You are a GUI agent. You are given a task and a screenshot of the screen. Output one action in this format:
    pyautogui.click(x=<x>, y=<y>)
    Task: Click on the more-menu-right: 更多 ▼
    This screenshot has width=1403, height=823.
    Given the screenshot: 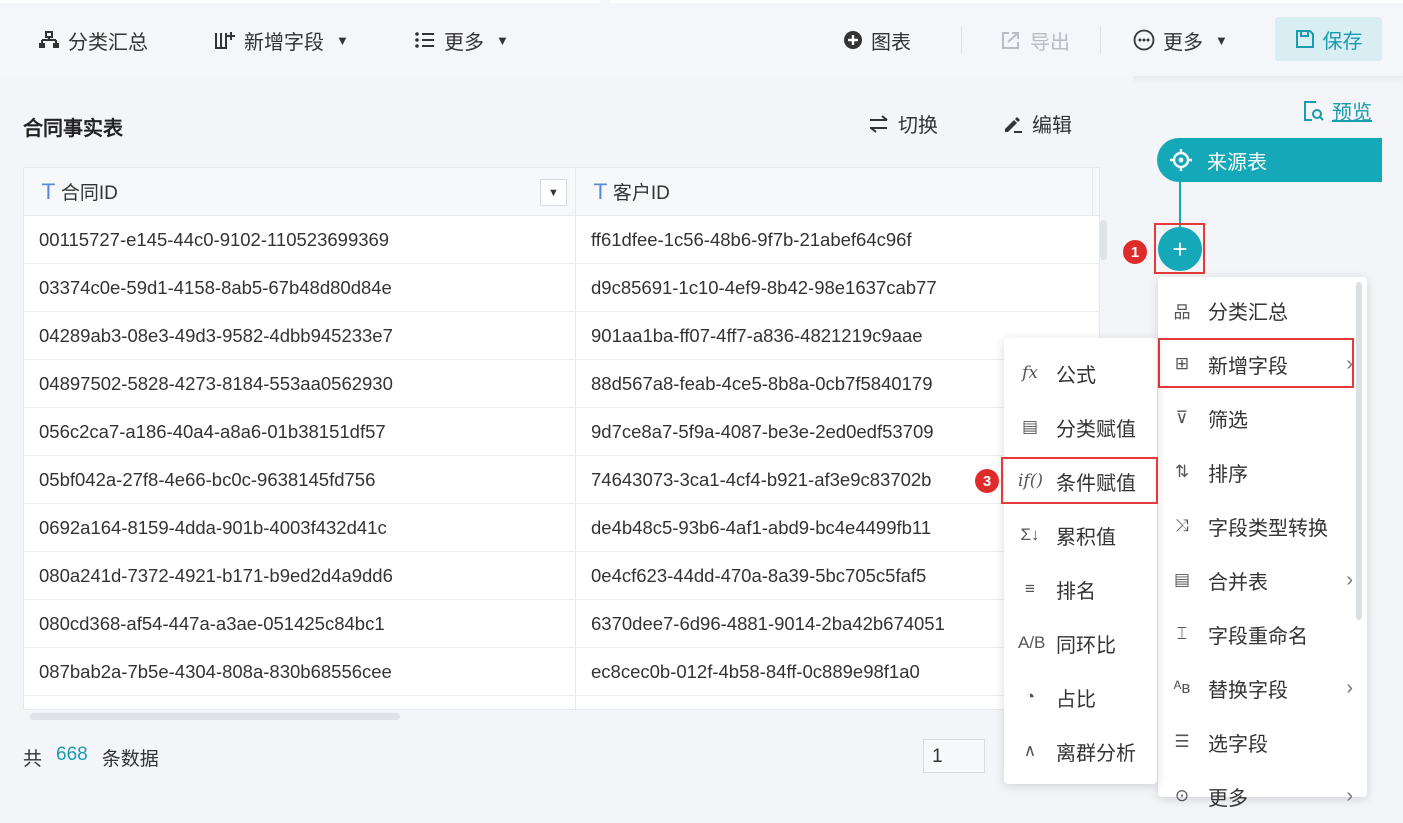 What is the action you would take?
    pyautogui.click(x=1180, y=40)
    